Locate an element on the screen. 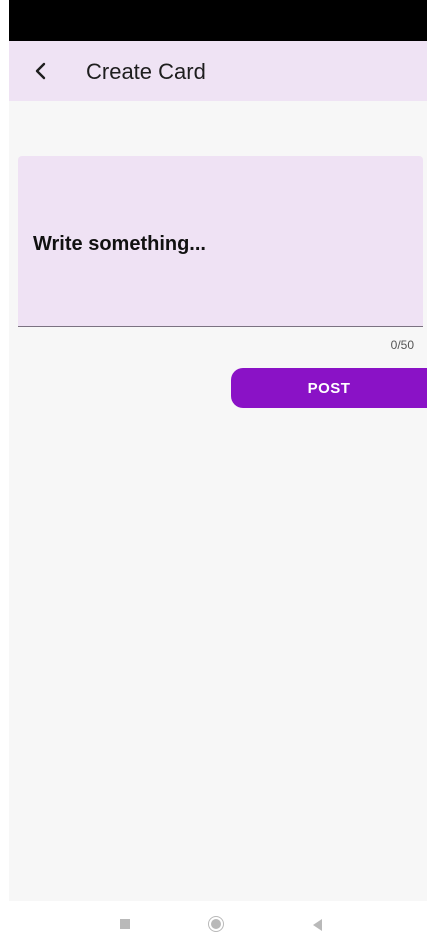  page-title: Create Card is located at coordinates (146, 71).